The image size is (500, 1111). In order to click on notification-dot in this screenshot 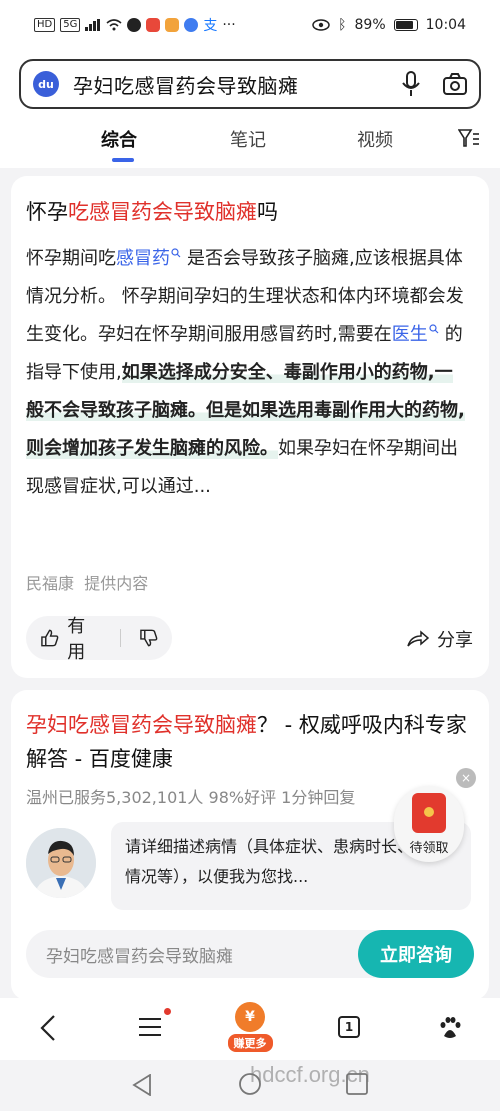, I will do `click(167, 1011)`.